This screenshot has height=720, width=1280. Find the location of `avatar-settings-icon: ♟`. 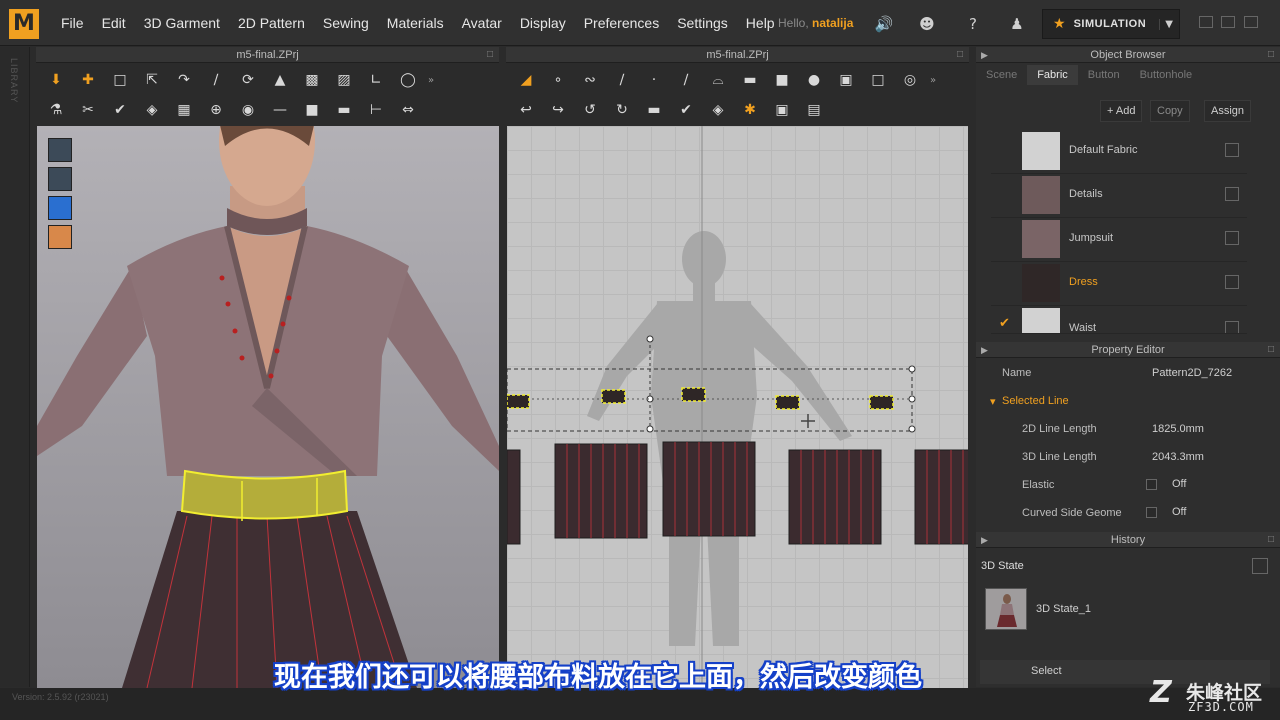

avatar-settings-icon: ♟ is located at coordinates (1017, 24).